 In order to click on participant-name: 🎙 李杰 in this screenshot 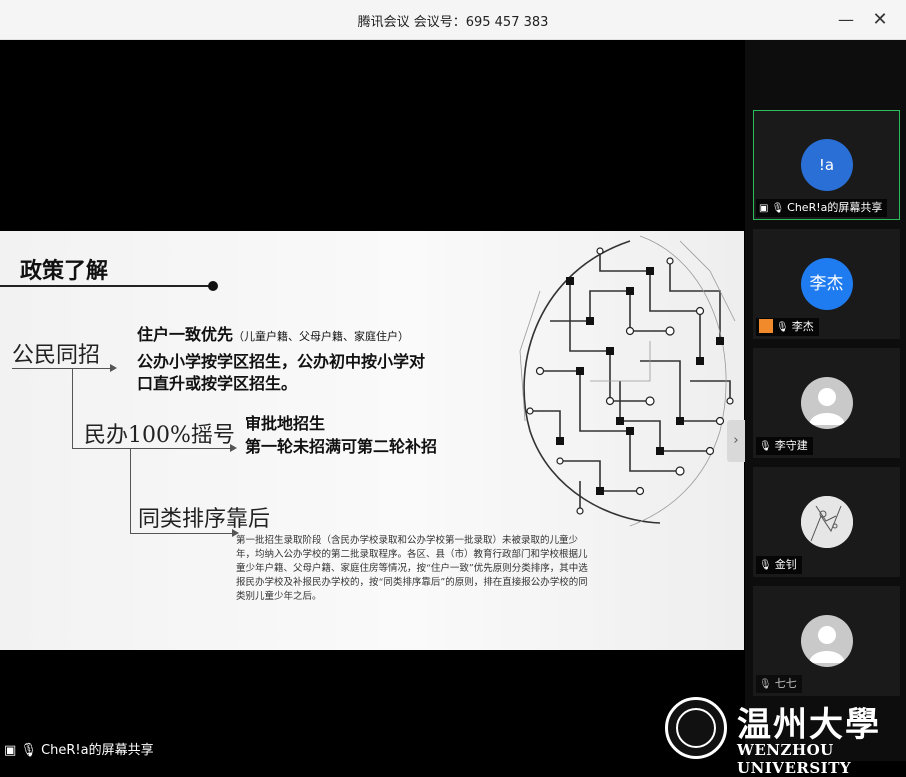, I will do `click(787, 327)`.